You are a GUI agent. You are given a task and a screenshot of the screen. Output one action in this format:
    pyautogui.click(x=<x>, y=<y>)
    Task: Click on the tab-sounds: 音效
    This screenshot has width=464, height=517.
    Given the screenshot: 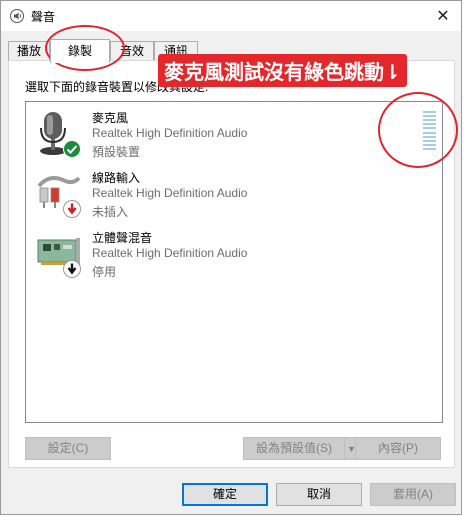 What is the action you would take?
    pyautogui.click(x=132, y=51)
    